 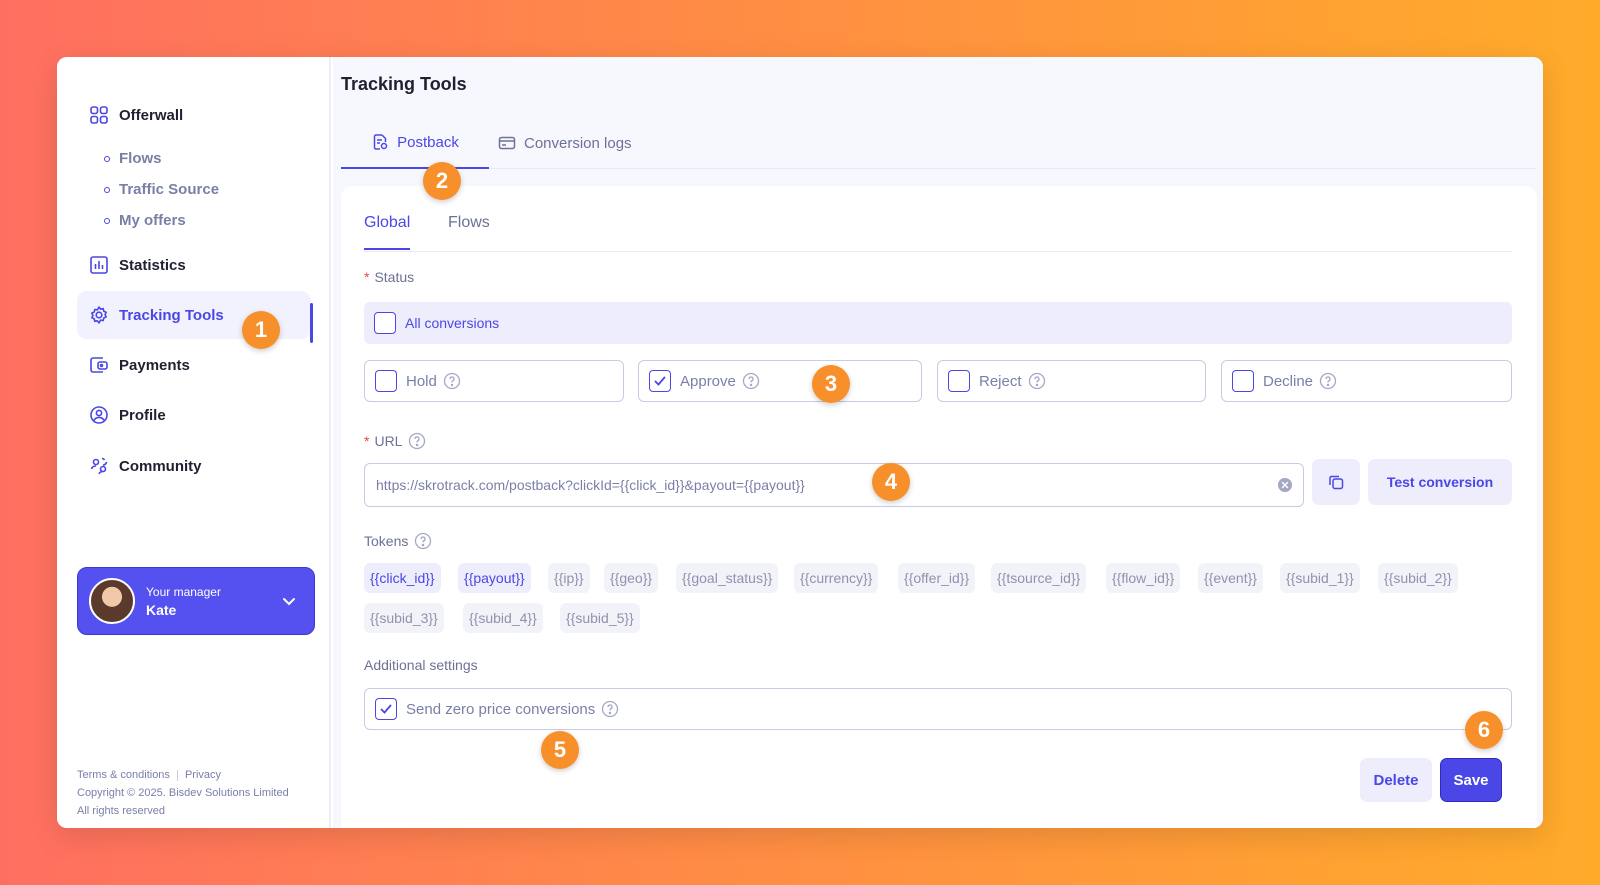 I want to click on token-chip: {{subid_5}}, so click(x=600, y=618).